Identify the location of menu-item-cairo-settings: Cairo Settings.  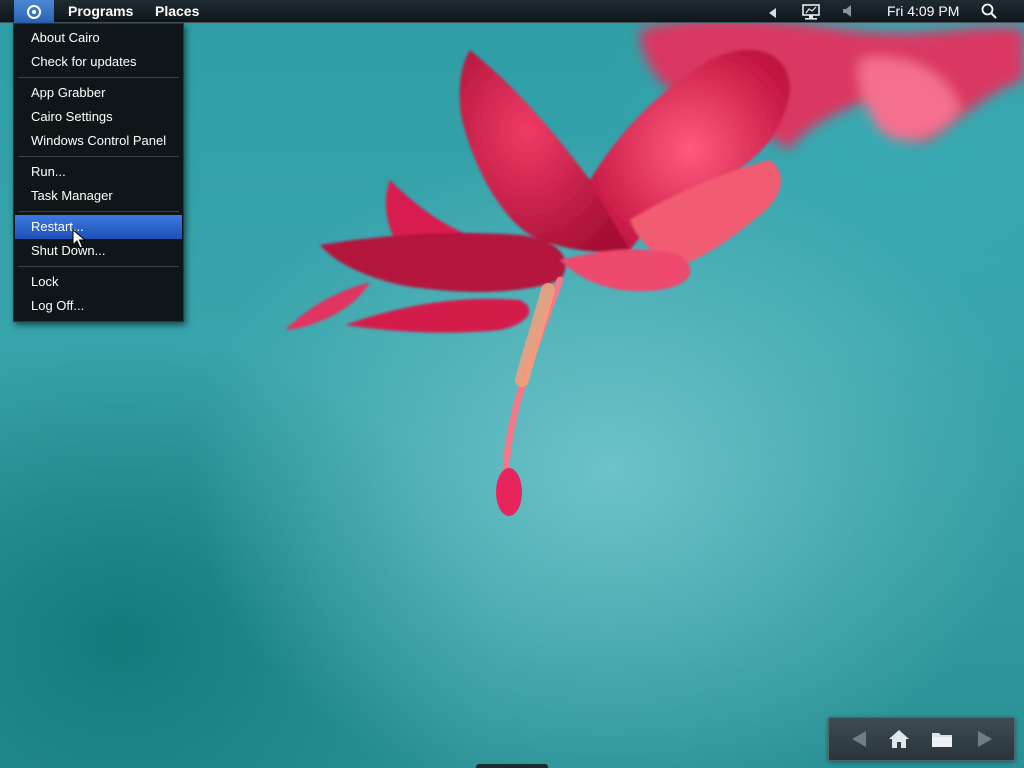
(98, 117).